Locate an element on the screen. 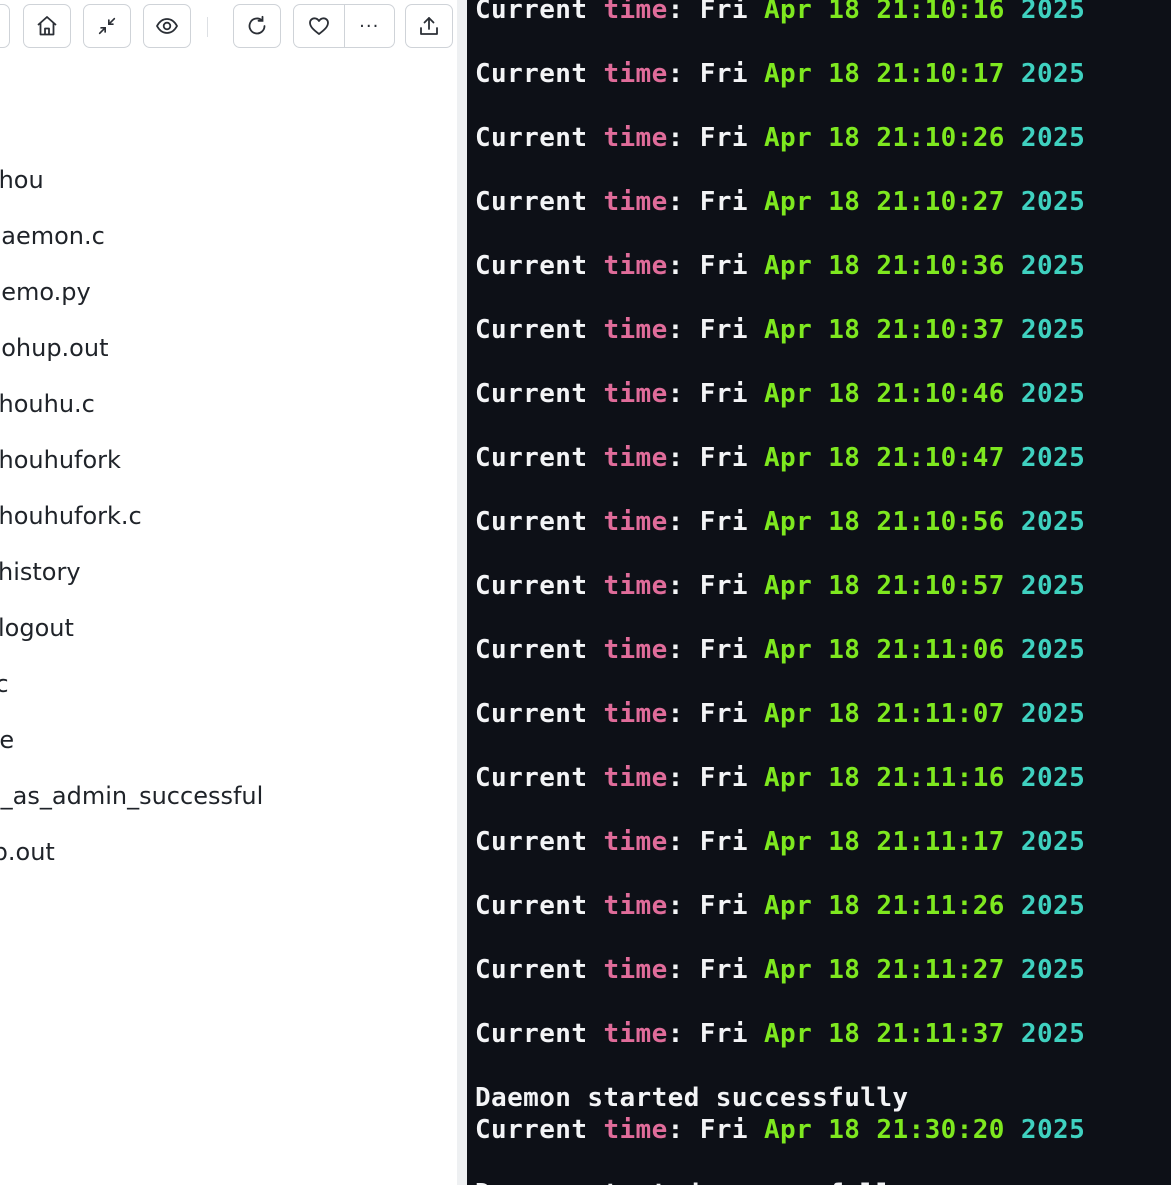 This screenshot has height=1185, width=1171. file-list-item: ile is located at coordinates (7, 740).